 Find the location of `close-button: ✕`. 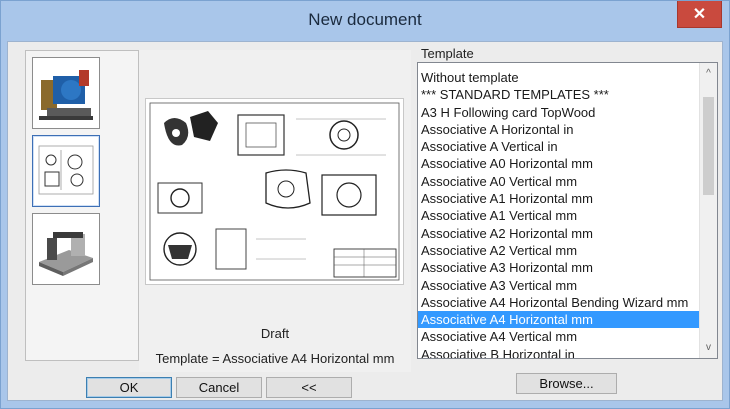

close-button: ✕ is located at coordinates (699, 14).